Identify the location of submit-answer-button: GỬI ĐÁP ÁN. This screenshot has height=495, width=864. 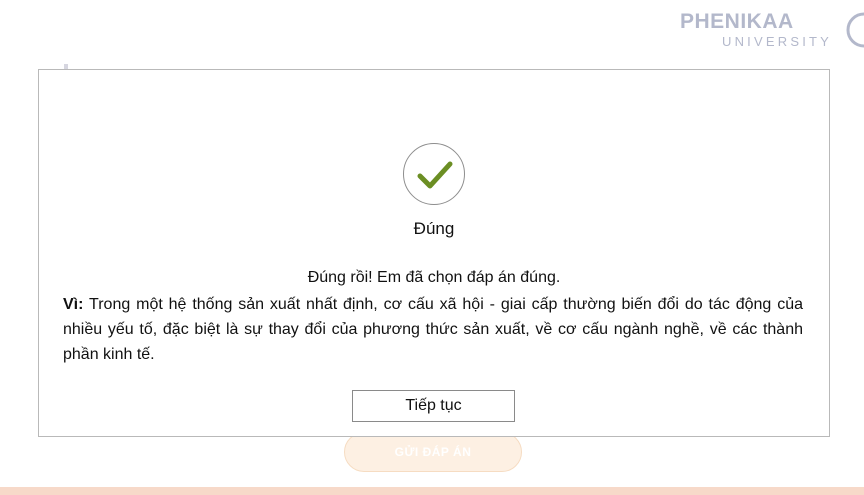
(433, 452).